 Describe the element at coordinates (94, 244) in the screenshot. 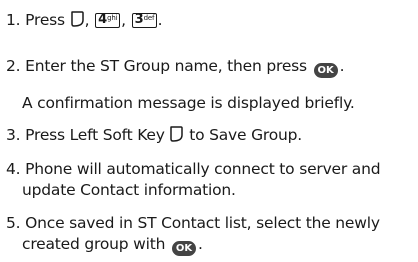

I see `step-text: created group with` at that location.